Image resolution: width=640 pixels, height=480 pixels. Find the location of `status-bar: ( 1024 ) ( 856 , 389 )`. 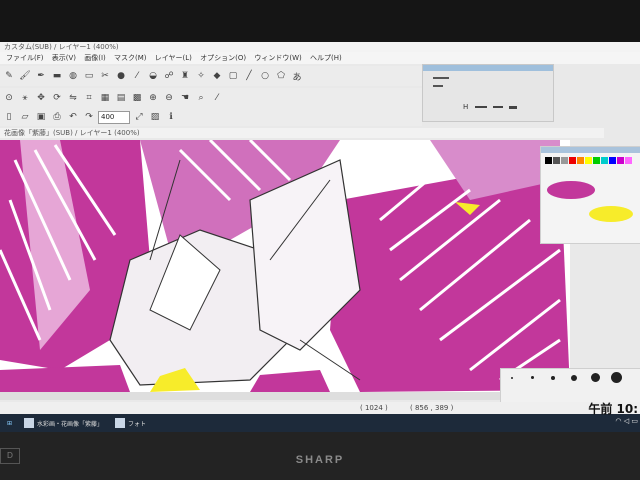

status-bar: ( 1024 ) ( 856 , 389 ) is located at coordinates (320, 408).